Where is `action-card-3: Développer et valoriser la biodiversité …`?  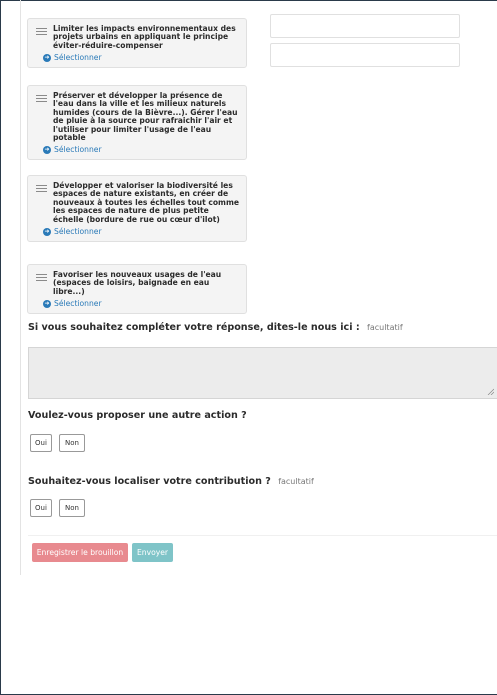 action-card-3: Développer et valoriser la biodiversité … is located at coordinates (137, 209).